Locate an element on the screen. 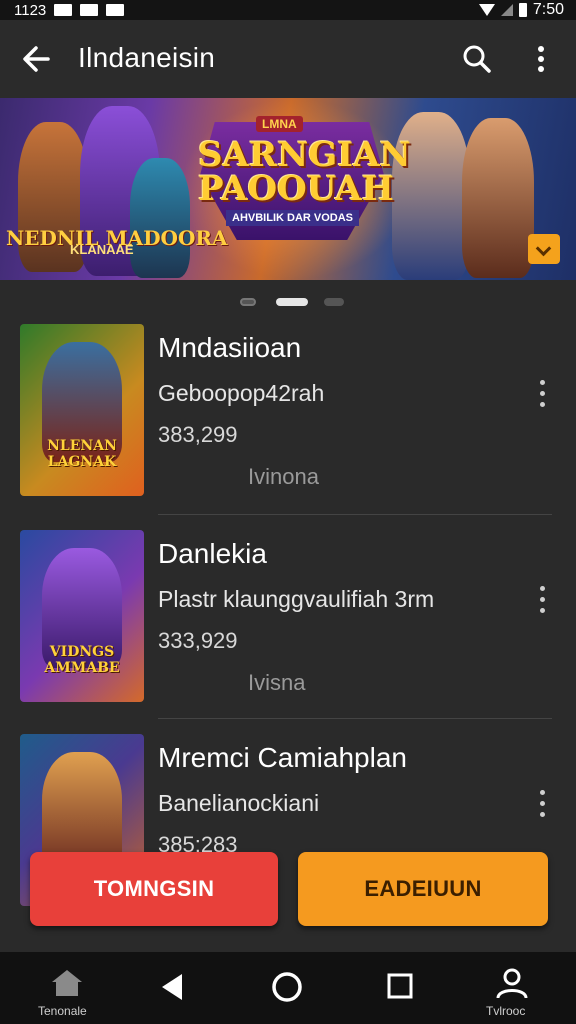  banner-logo-title: SARNGIAN PAOOUAH is located at coordinates (304, 172).